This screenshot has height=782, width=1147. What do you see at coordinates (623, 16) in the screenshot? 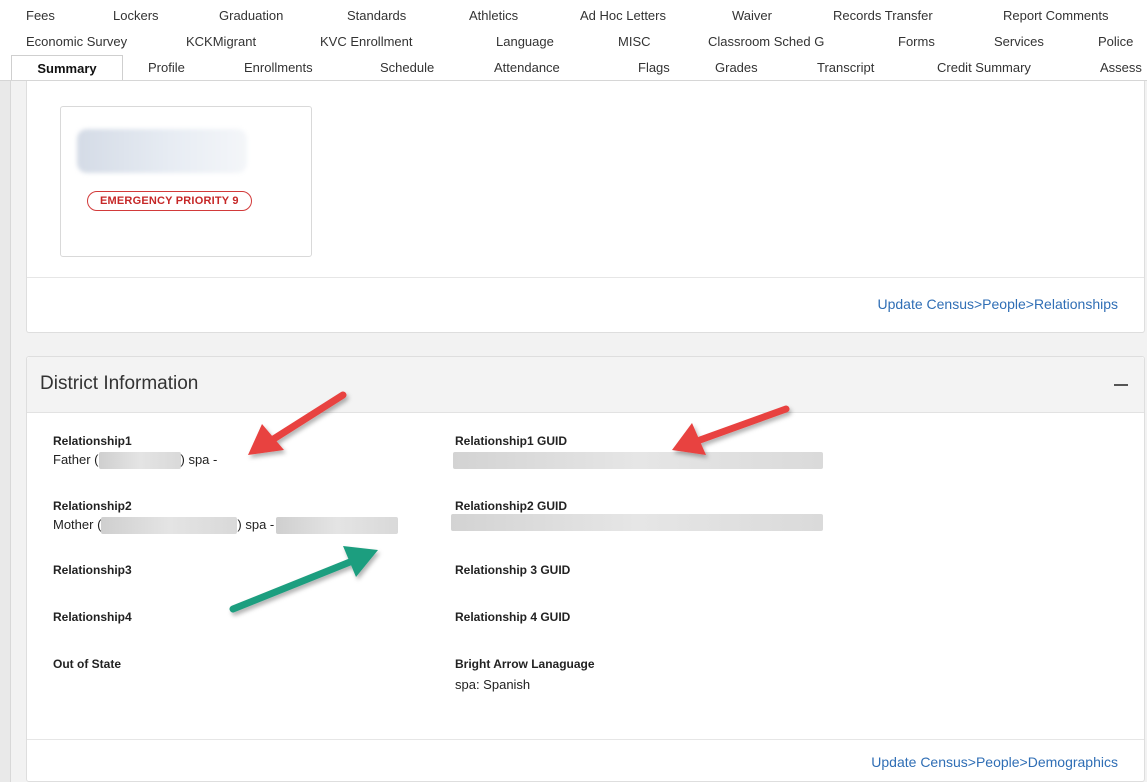
I see `tab-ad-hoc-letters: Ad Hoc Letters` at bounding box center [623, 16].